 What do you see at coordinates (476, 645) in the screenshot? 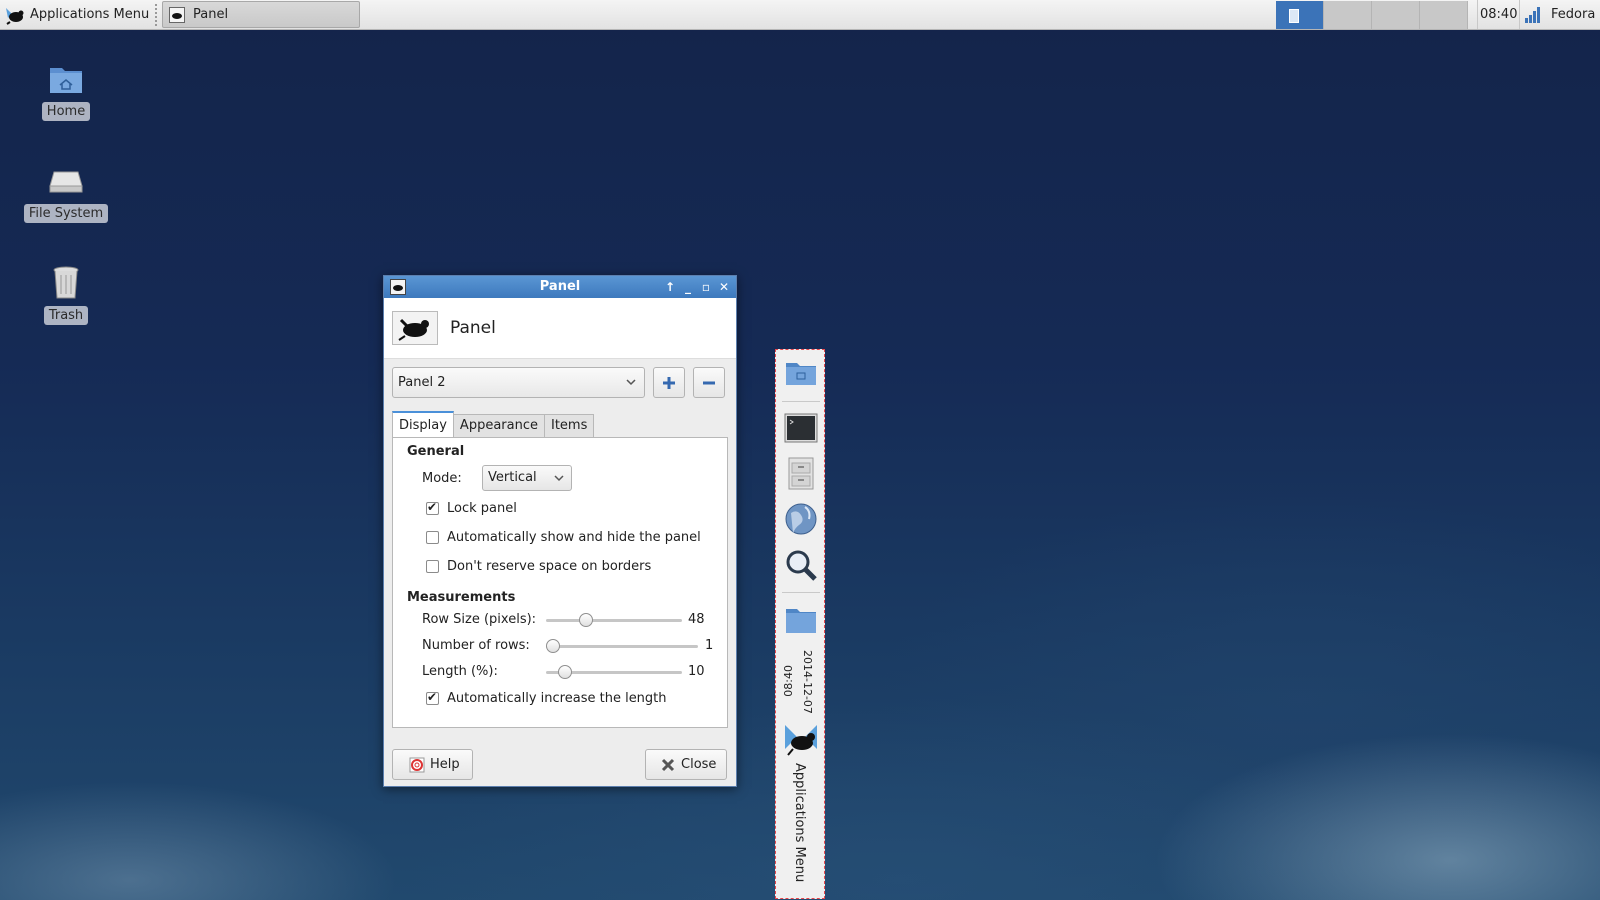
I see `rows-label: Number of rows:` at bounding box center [476, 645].